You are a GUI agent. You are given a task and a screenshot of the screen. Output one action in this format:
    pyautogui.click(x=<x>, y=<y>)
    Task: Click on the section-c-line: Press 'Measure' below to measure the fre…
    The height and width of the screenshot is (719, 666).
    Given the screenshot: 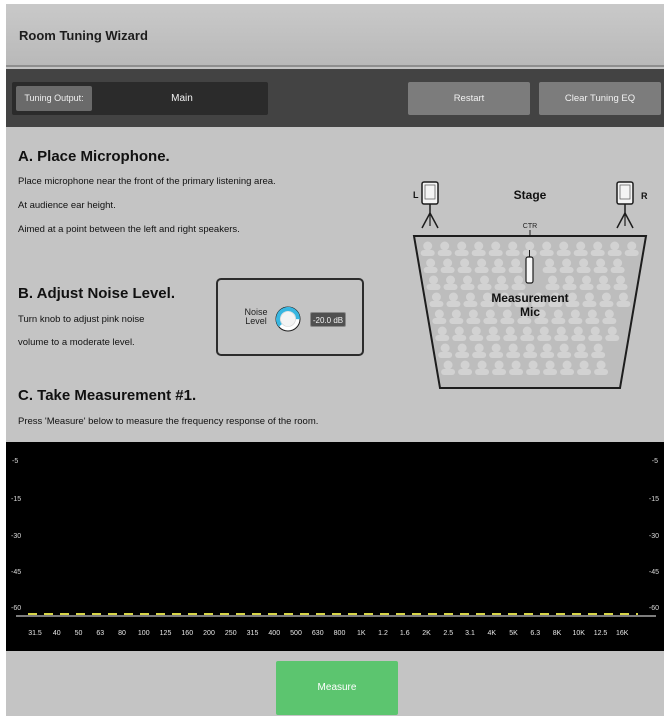 What is the action you would take?
    pyautogui.click(x=168, y=421)
    